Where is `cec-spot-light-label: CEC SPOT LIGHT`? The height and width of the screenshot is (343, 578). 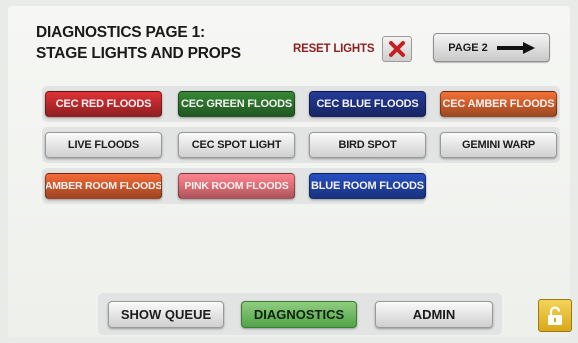 cec-spot-light-label: CEC SPOT LIGHT is located at coordinates (236, 145).